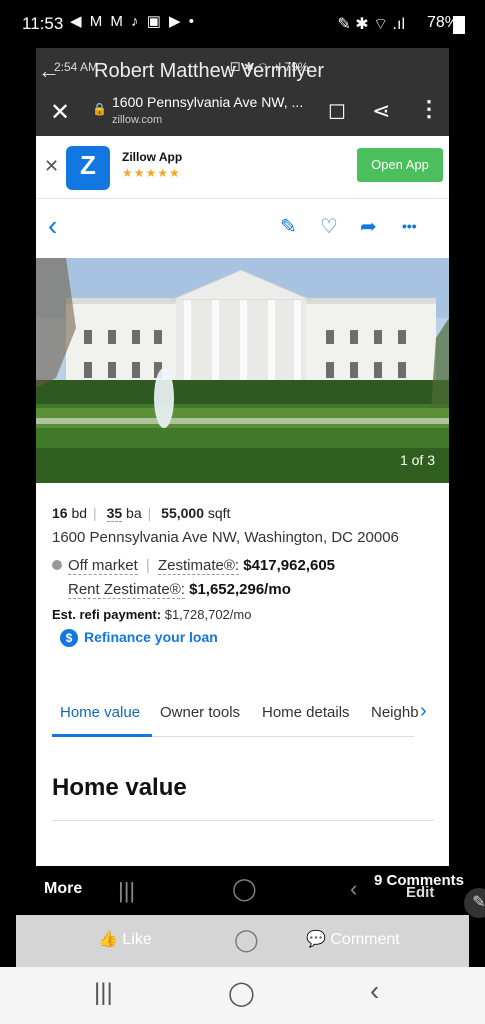  Describe the element at coordinates (354, 888) in the screenshot. I see `inner-back-icon: ‹` at that location.